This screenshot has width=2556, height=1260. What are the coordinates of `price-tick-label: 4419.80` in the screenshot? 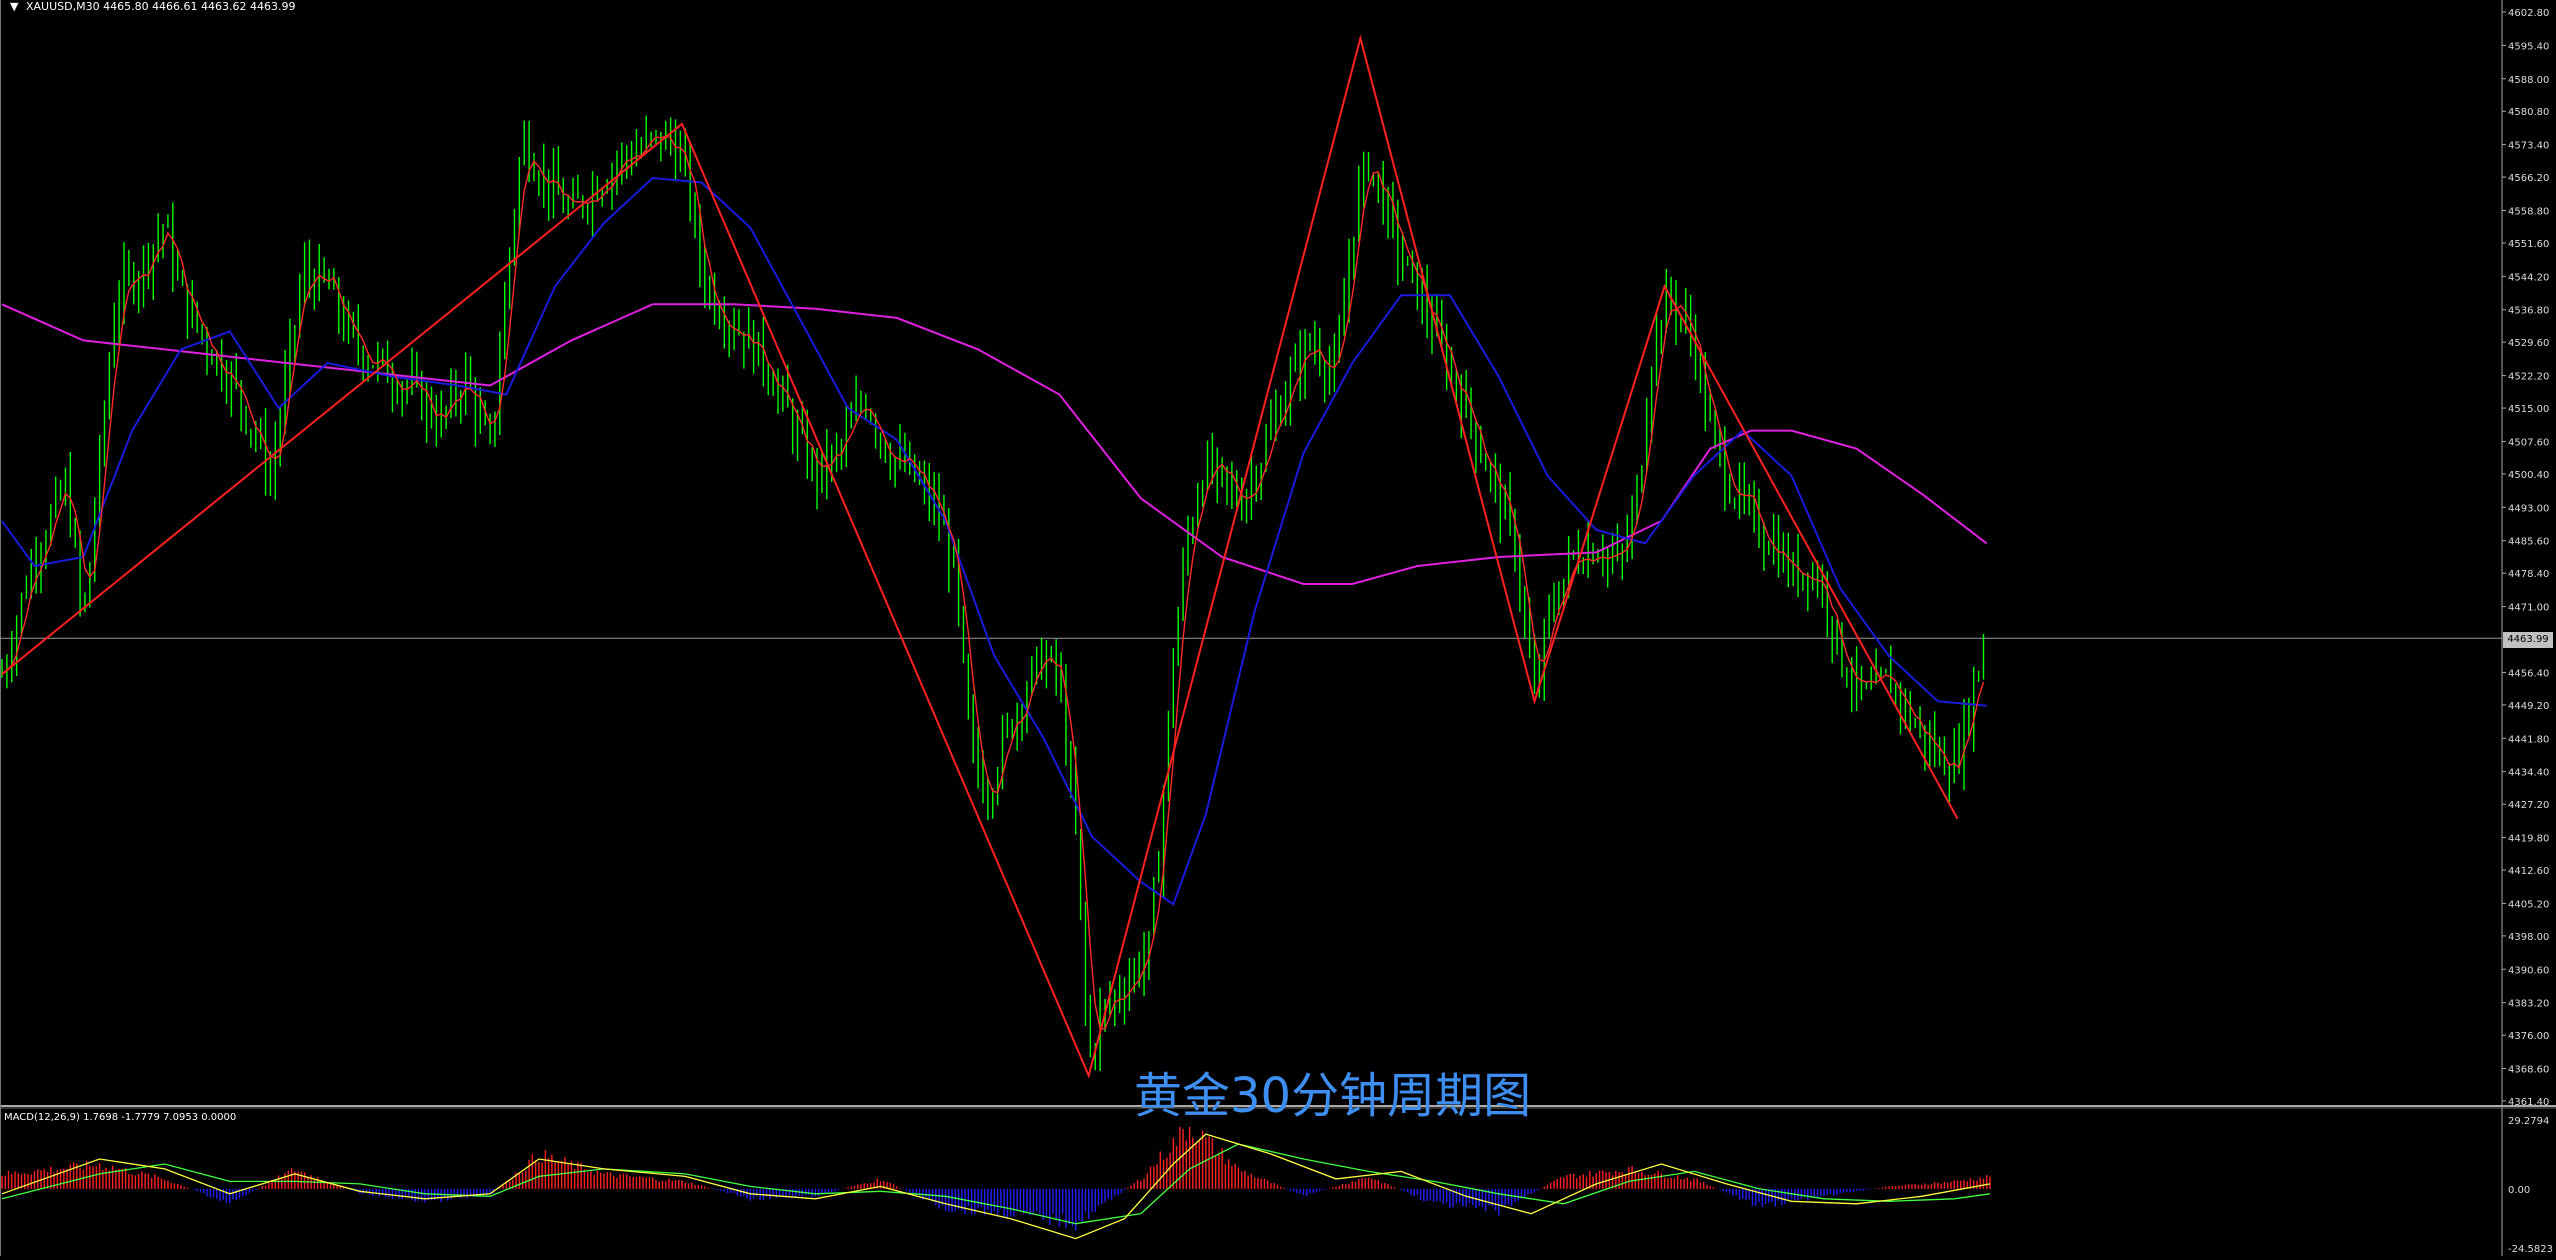 It's located at (2528, 839).